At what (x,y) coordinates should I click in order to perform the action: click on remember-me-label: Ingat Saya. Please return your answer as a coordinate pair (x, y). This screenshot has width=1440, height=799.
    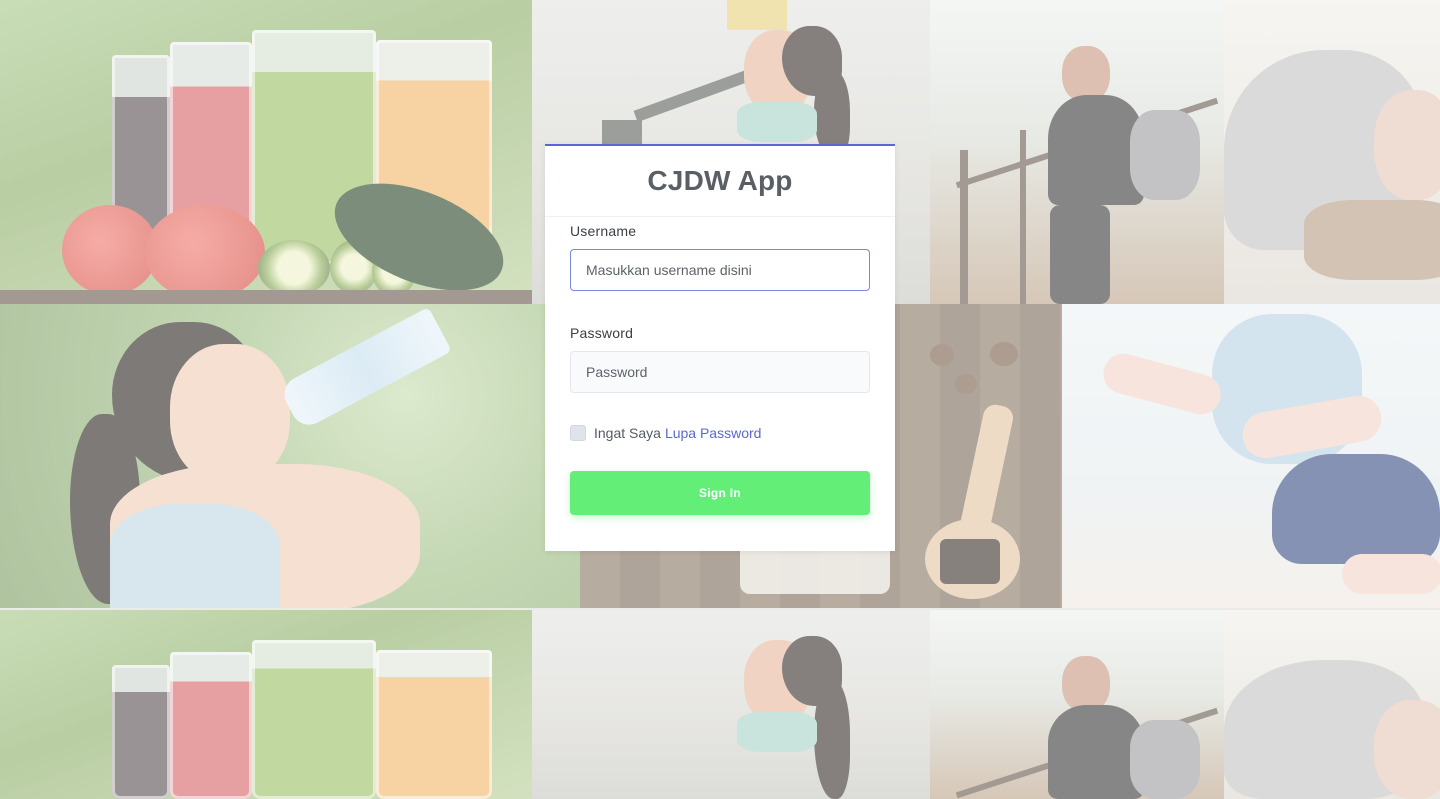
    Looking at the image, I should click on (627, 433).